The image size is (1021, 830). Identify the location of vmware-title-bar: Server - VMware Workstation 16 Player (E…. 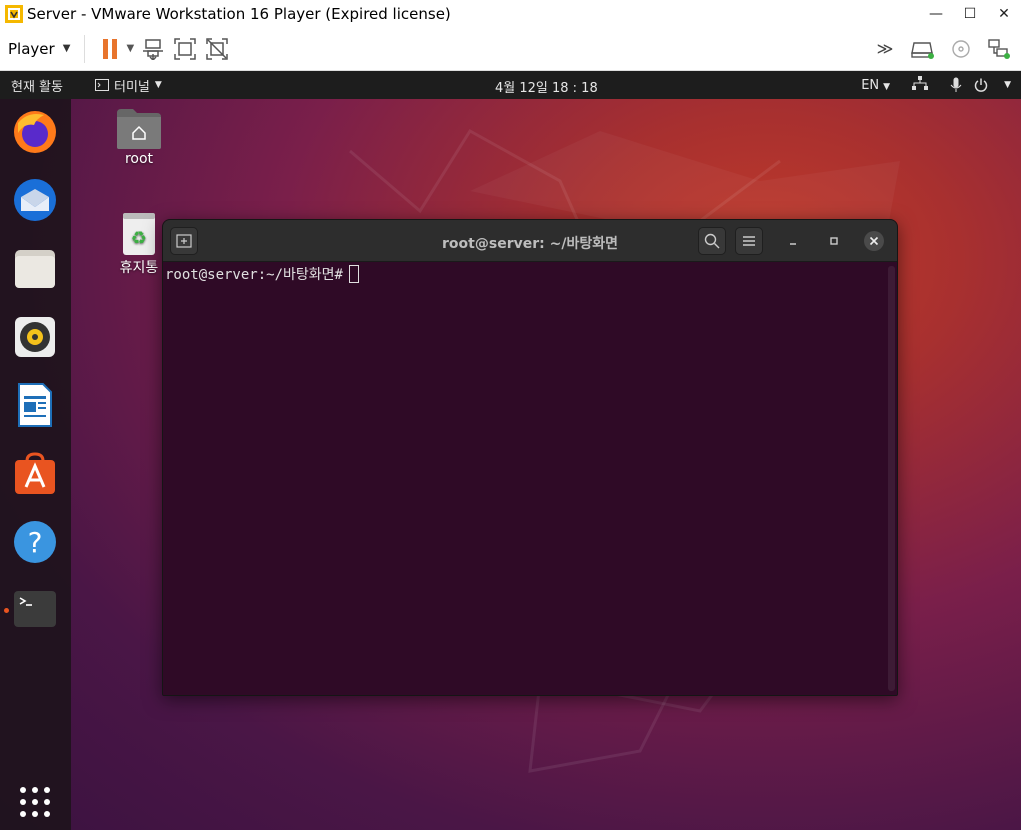
(510, 13).